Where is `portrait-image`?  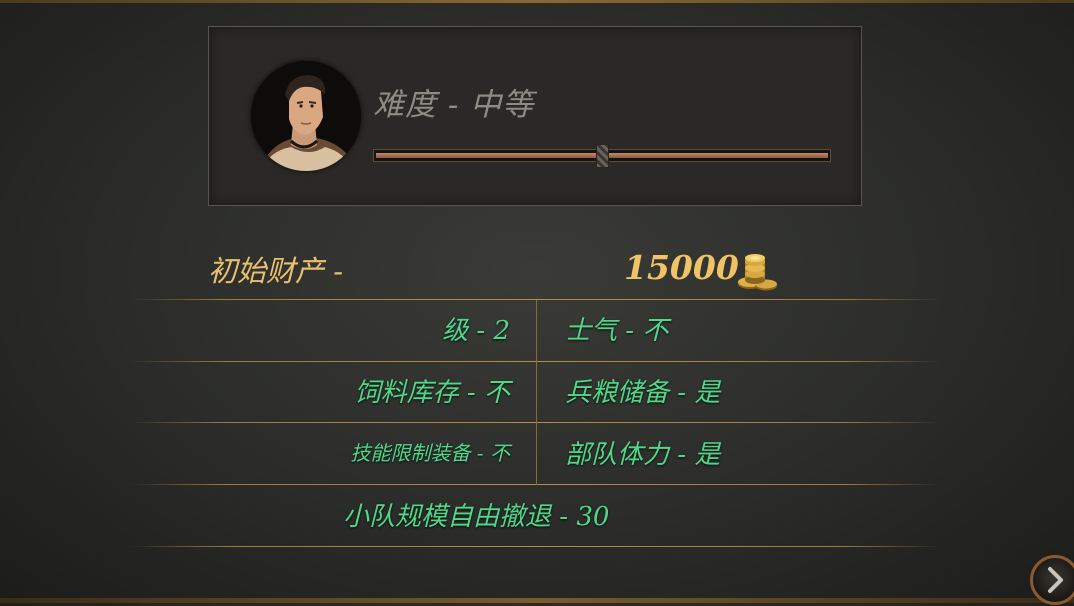 portrait-image is located at coordinates (306, 116).